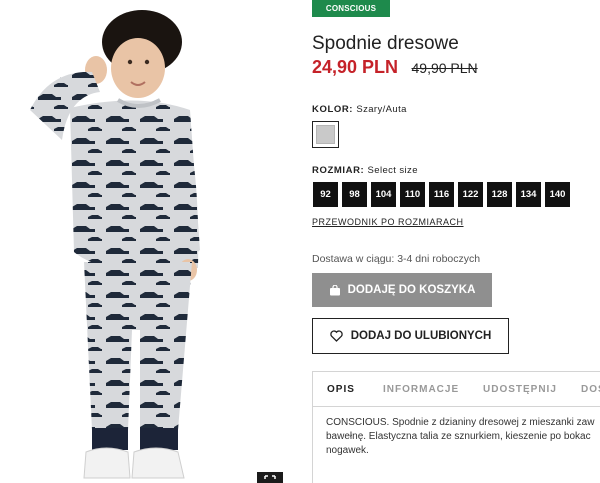  I want to click on size-placeholder: Select size, so click(392, 170).